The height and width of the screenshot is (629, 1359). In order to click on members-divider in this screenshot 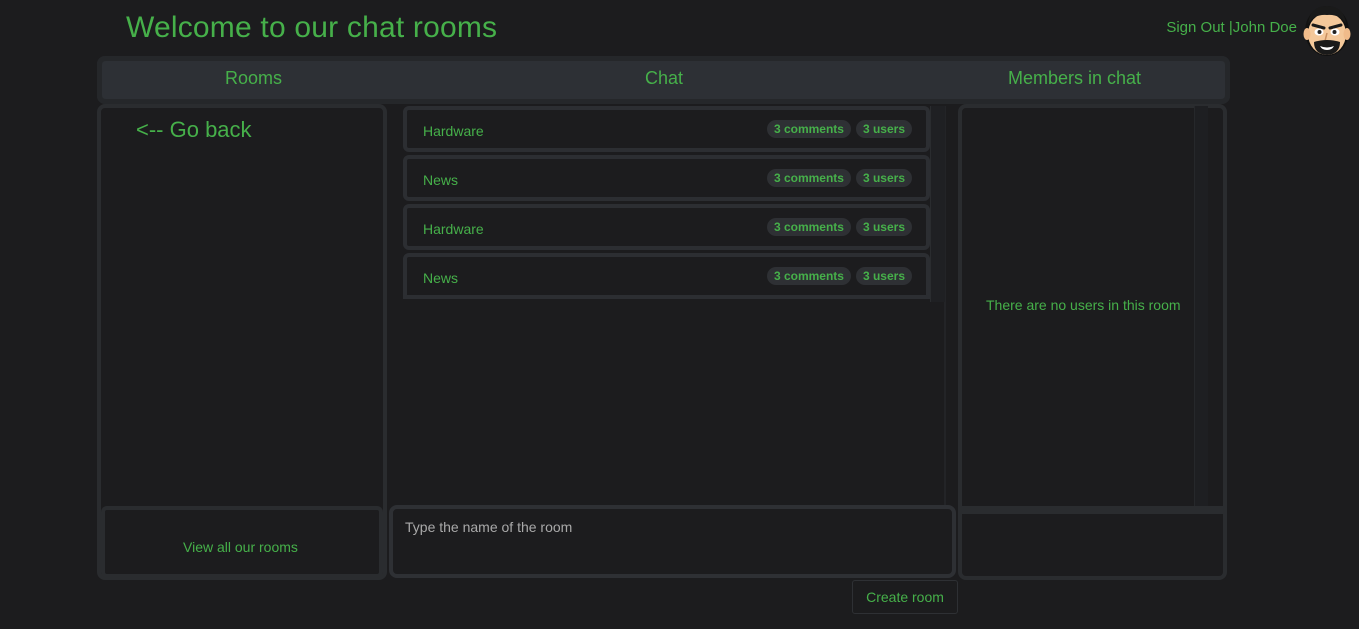, I will do `click(1092, 510)`.